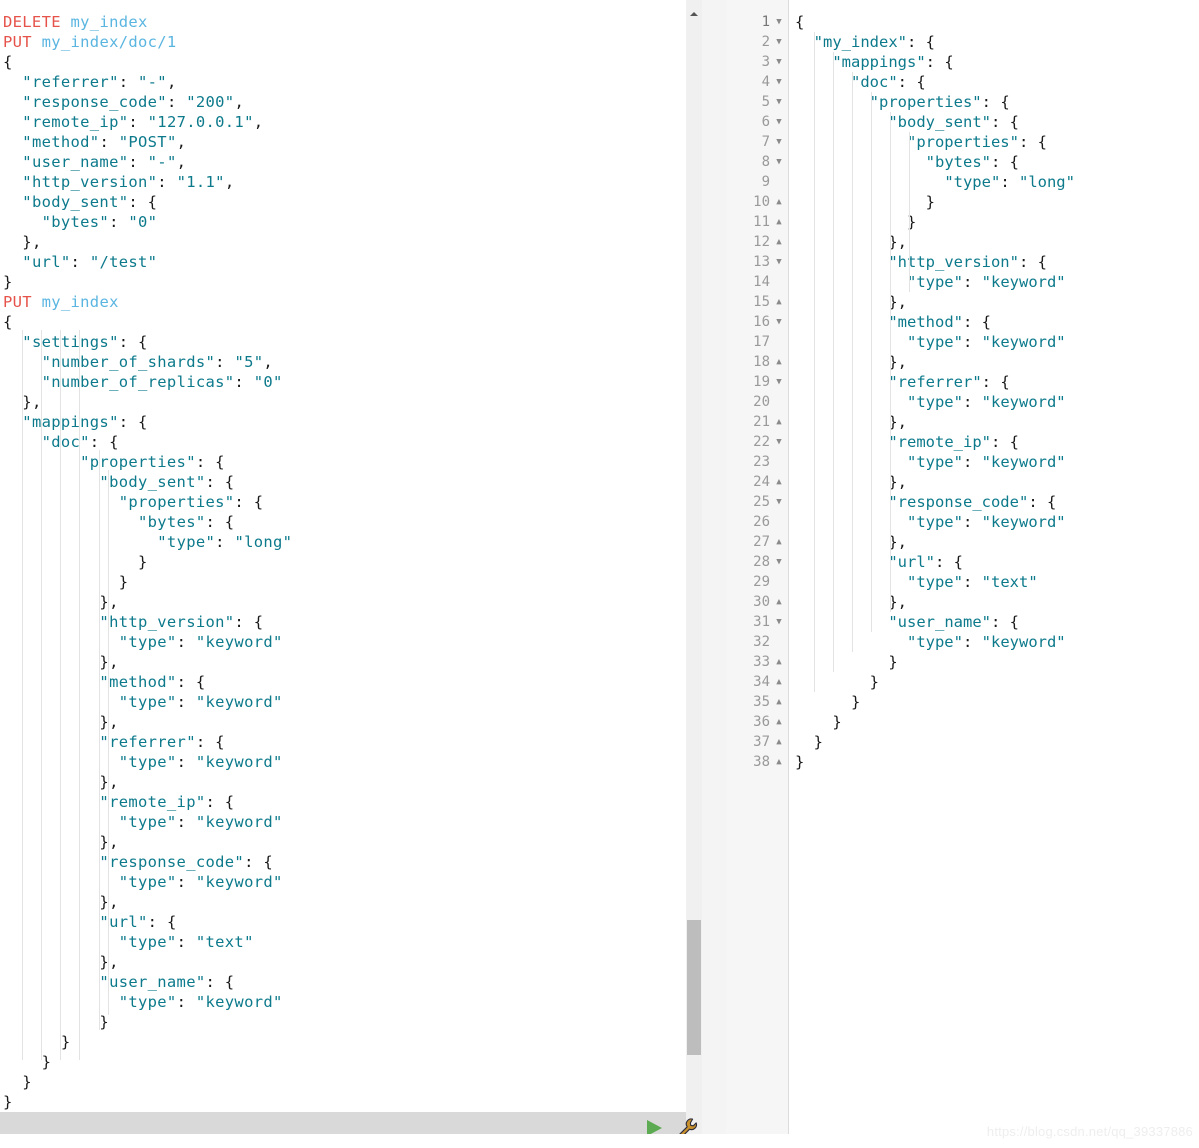 This screenshot has width=1199, height=1148. Describe the element at coordinates (962, 742) in the screenshot. I see `response-line: 37 ▲ }` at that location.